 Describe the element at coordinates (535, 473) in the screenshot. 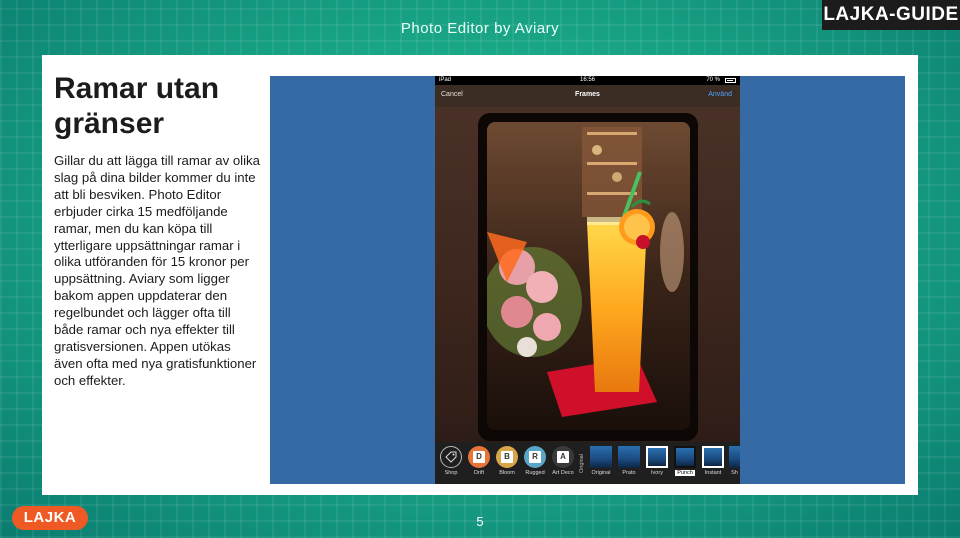

I see `pack-label: Rugged` at that location.